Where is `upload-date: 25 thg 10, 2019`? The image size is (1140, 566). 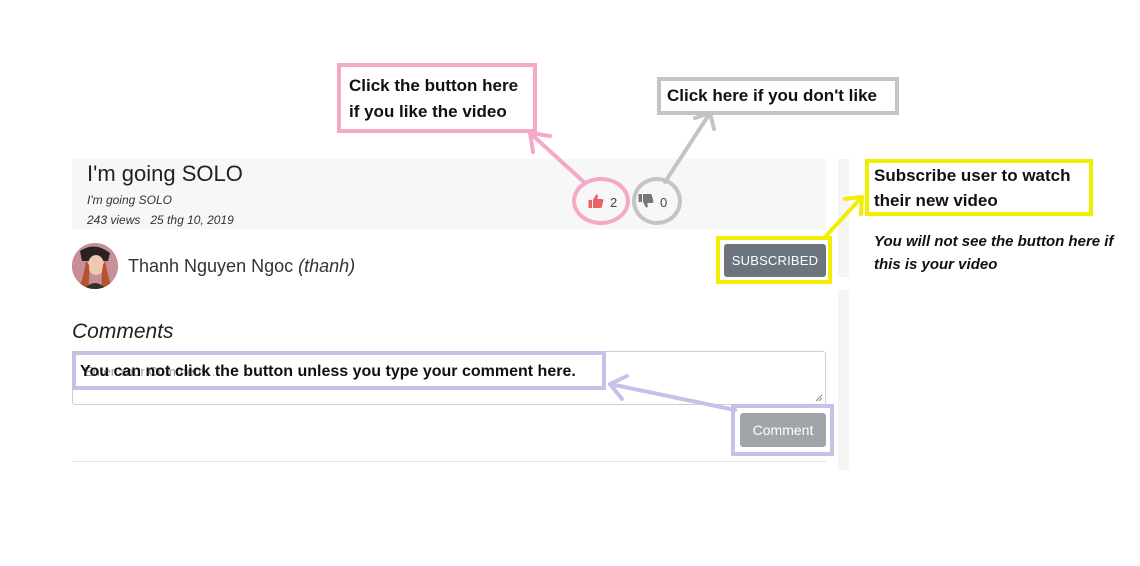
upload-date: 25 thg 10, 2019 is located at coordinates (192, 220).